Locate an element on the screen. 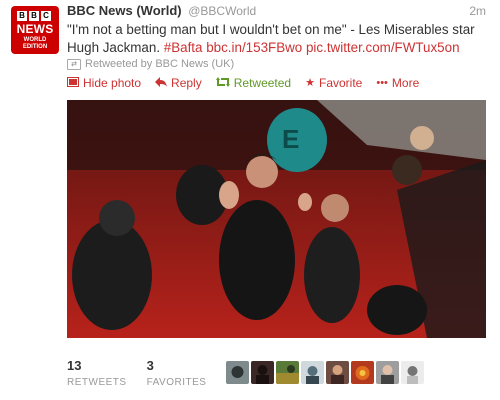  star-icon: ★ is located at coordinates (310, 83).